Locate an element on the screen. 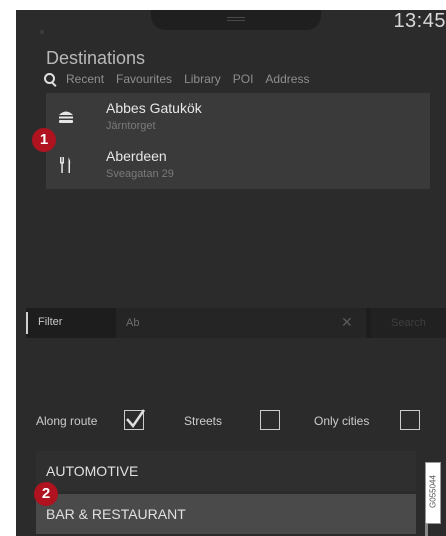 The image size is (446, 536). tab-address: Address is located at coordinates (287, 79).